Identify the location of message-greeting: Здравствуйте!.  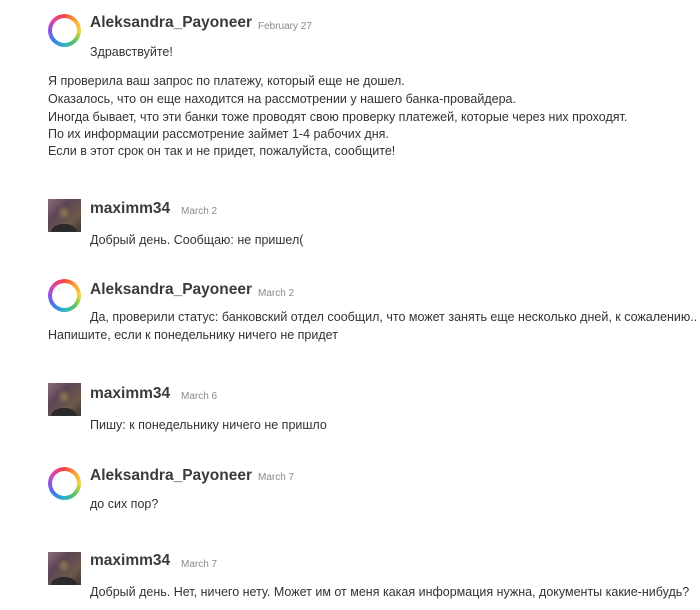
(131, 52).